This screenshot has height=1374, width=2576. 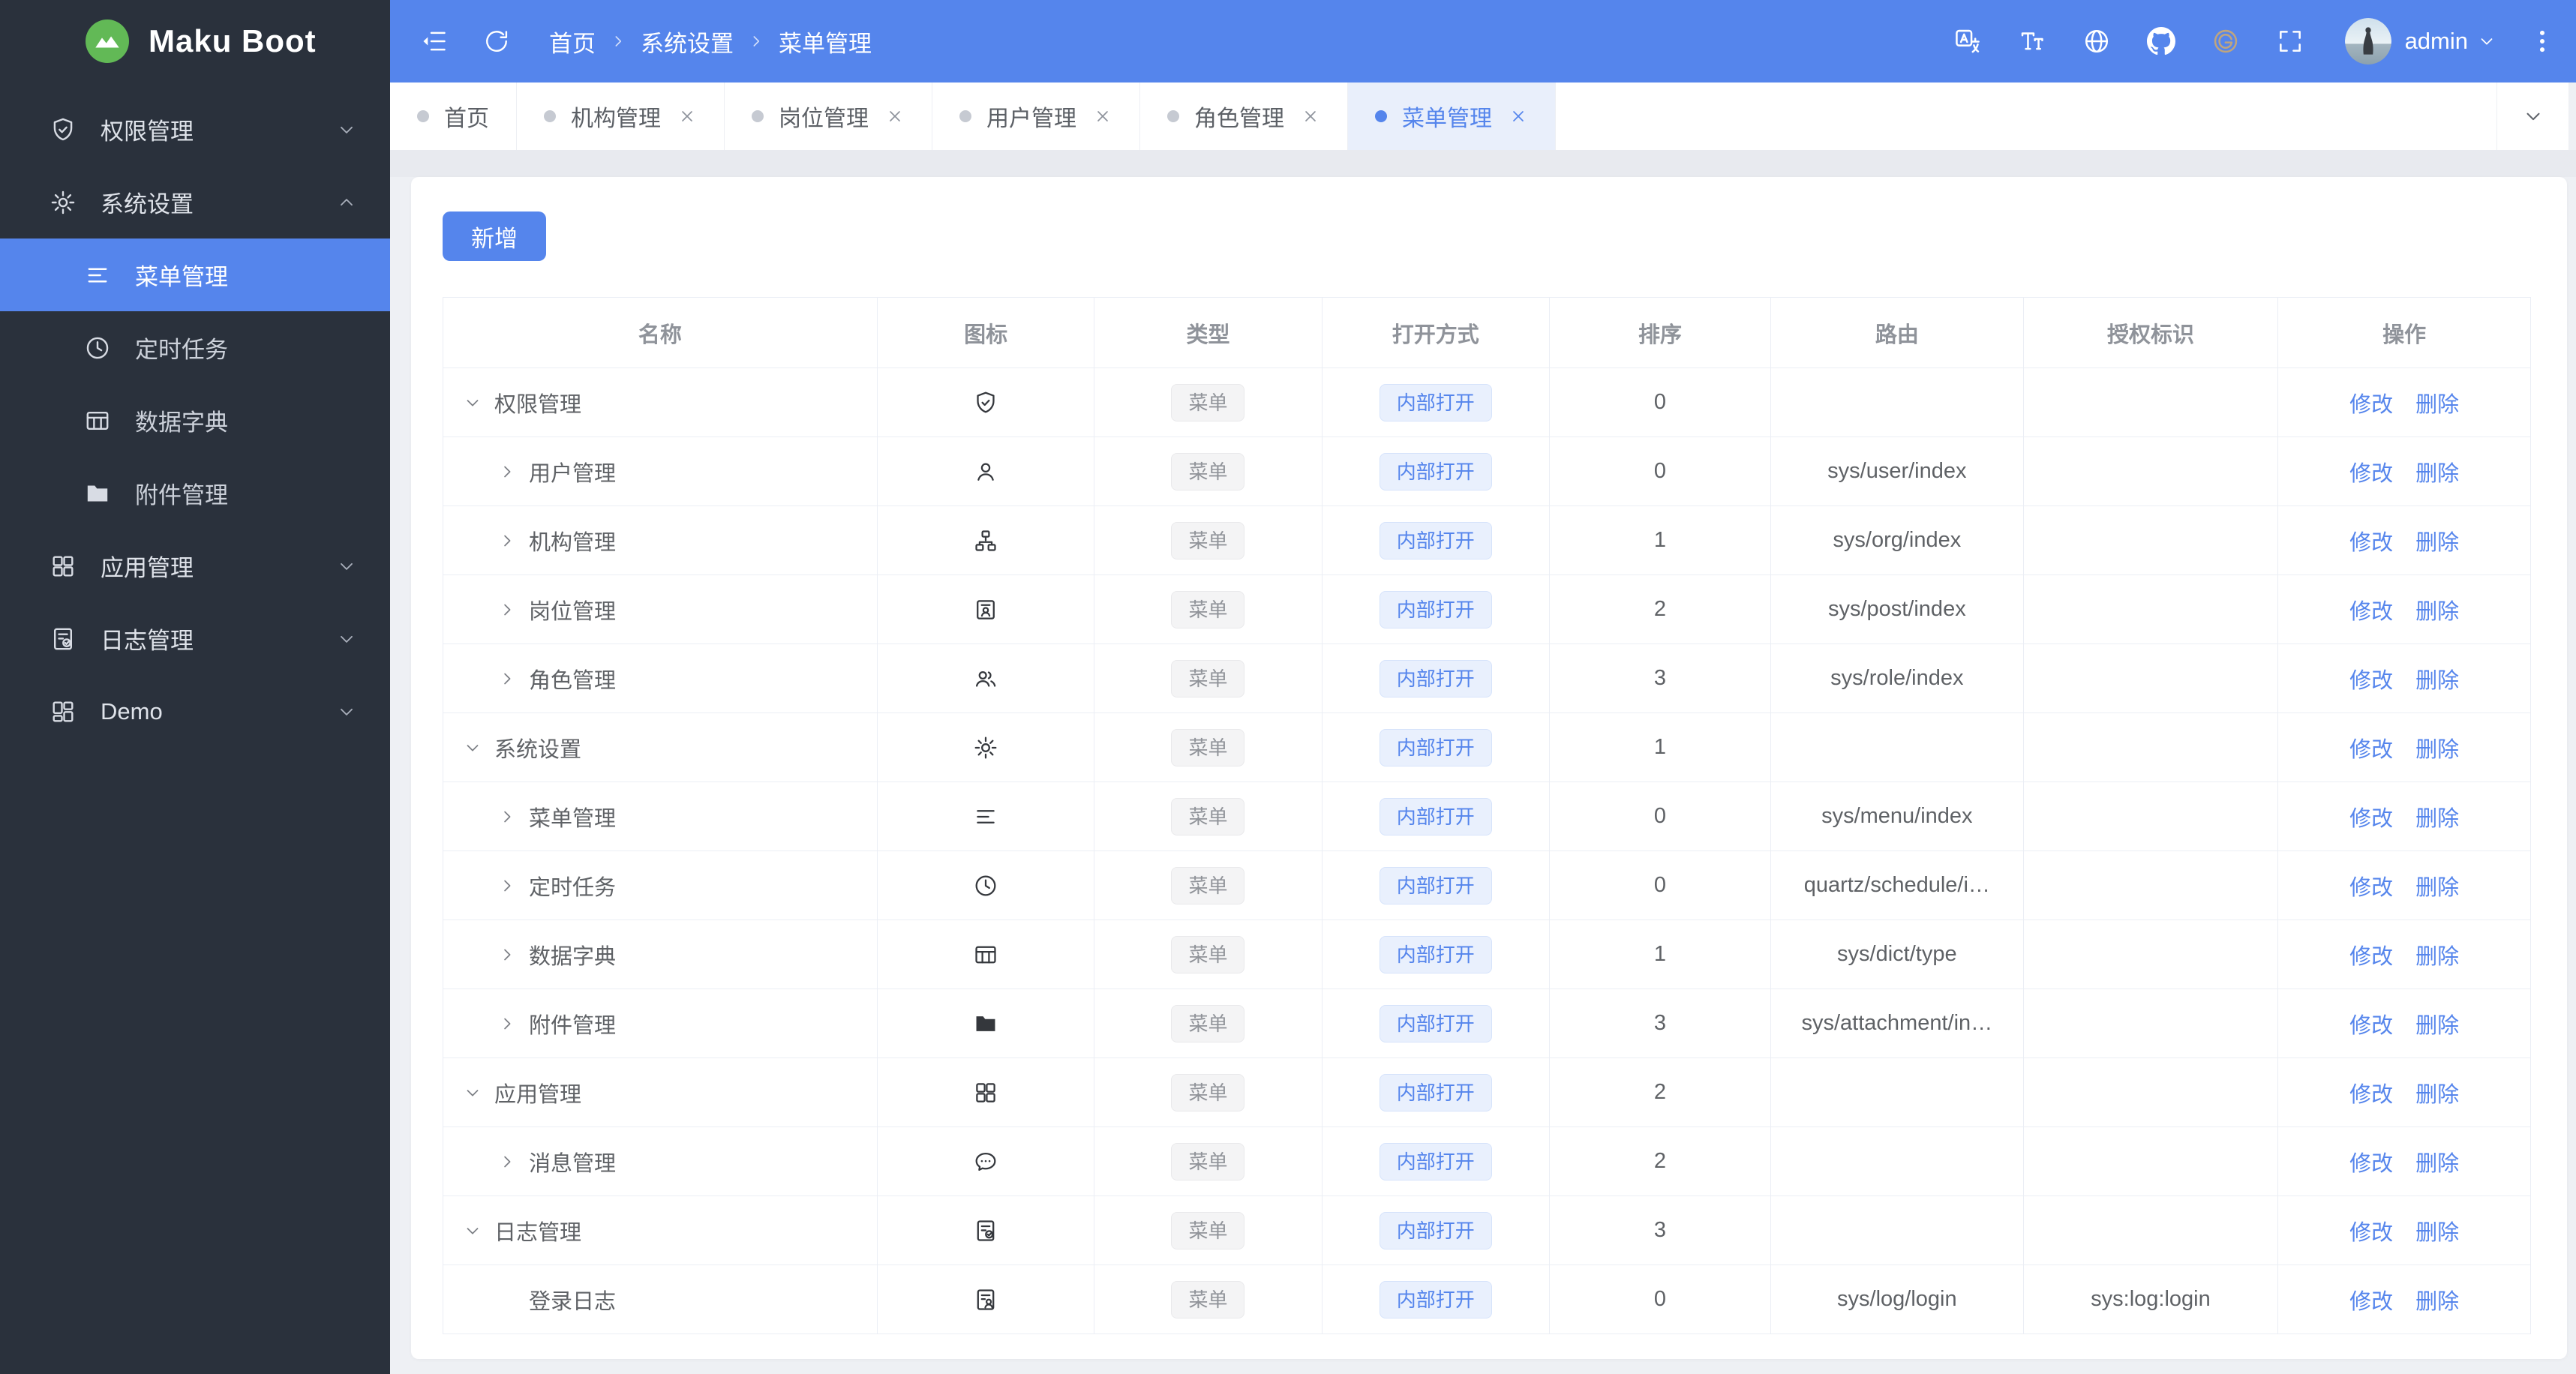 What do you see at coordinates (97, 348) in the screenshot?
I see `clock-icon` at bounding box center [97, 348].